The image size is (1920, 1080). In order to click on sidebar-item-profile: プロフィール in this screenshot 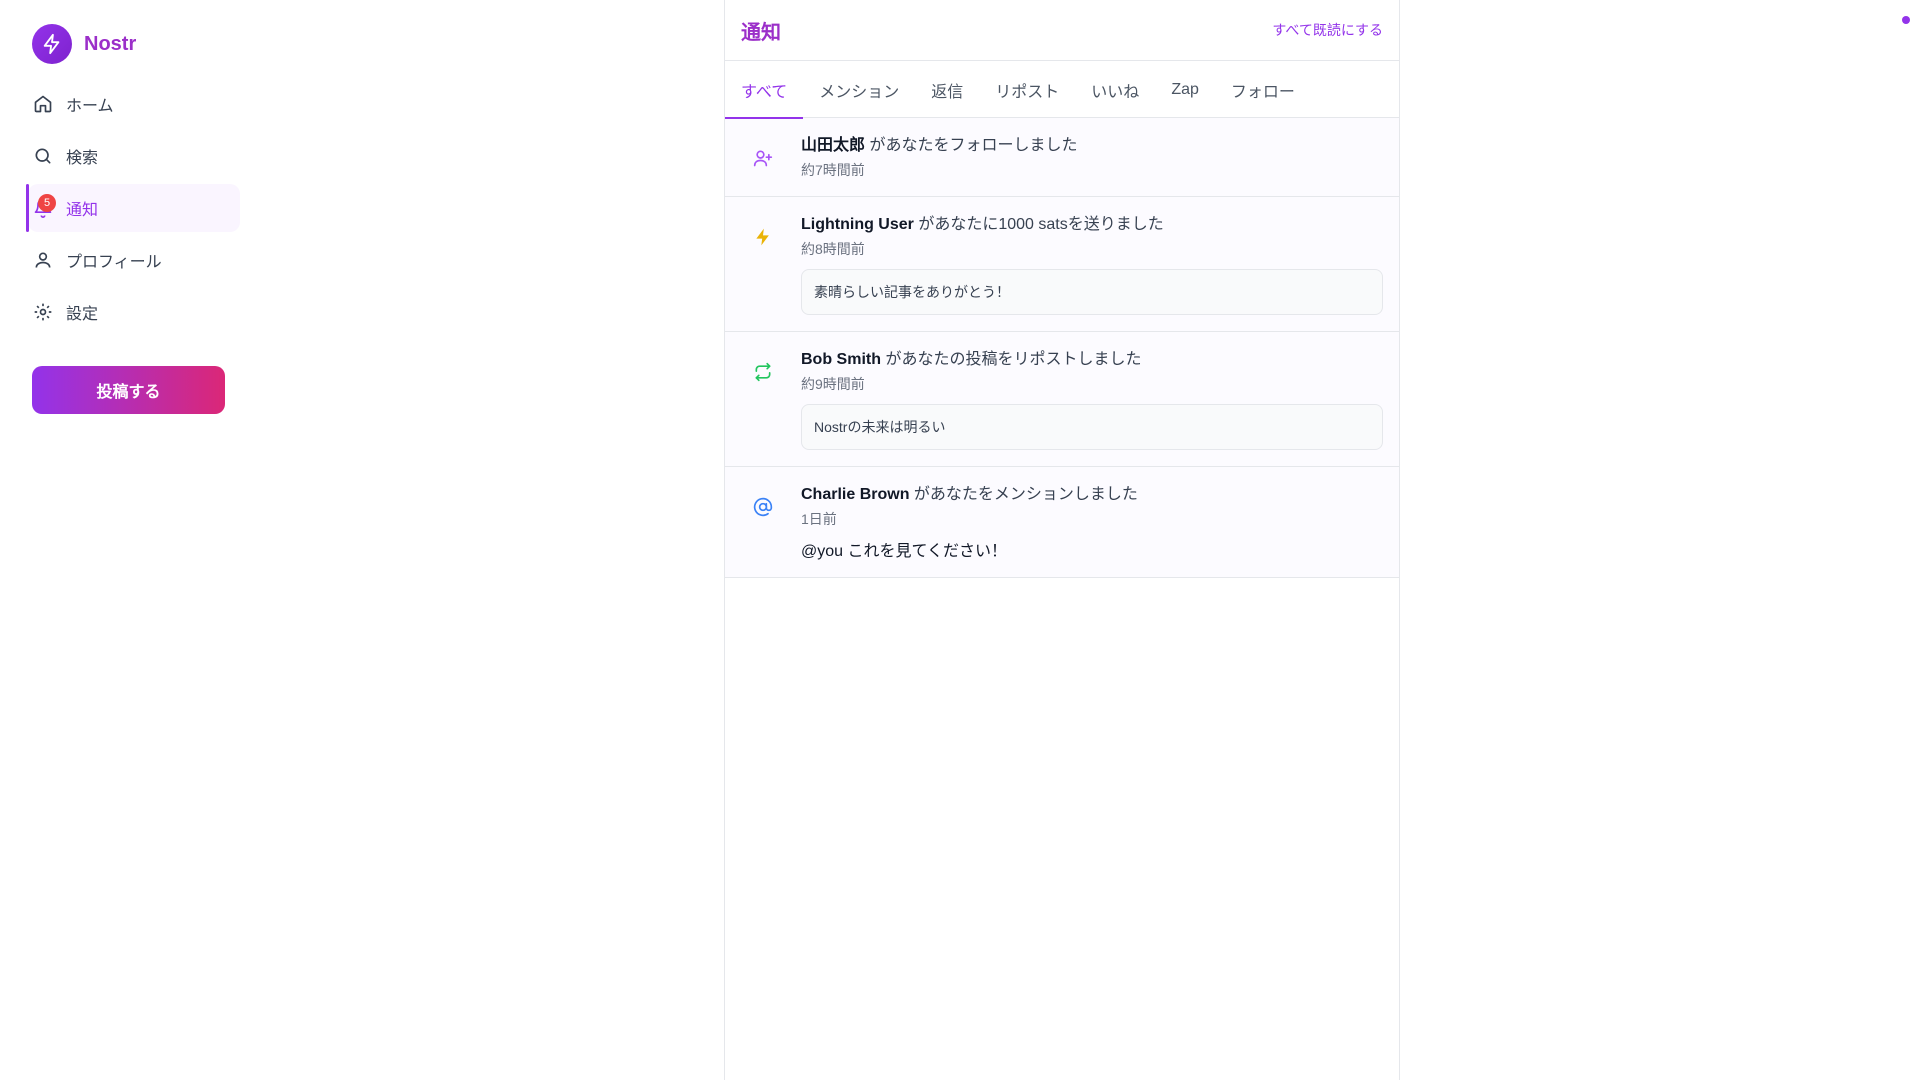, I will do `click(134, 260)`.